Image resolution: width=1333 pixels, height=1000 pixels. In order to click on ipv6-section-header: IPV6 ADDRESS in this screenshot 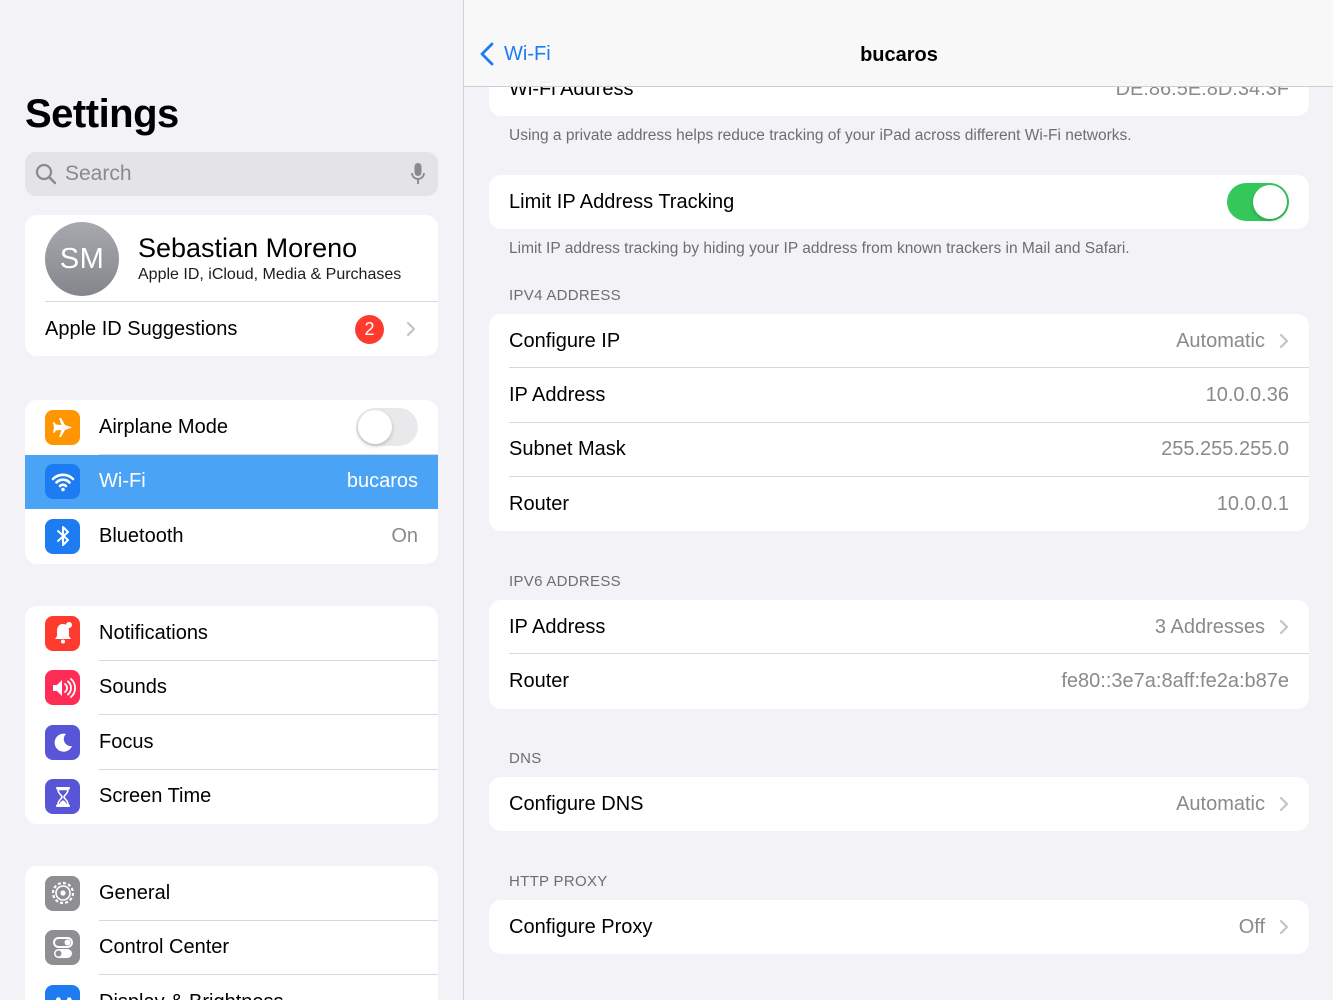, I will do `click(565, 581)`.